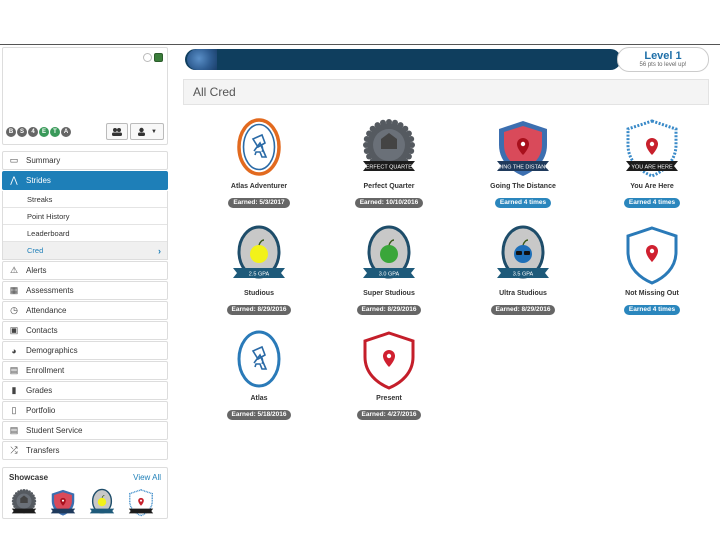 This screenshot has height=540, width=720. Describe the element at coordinates (147, 57) in the screenshot. I see `settings-icon` at that location.